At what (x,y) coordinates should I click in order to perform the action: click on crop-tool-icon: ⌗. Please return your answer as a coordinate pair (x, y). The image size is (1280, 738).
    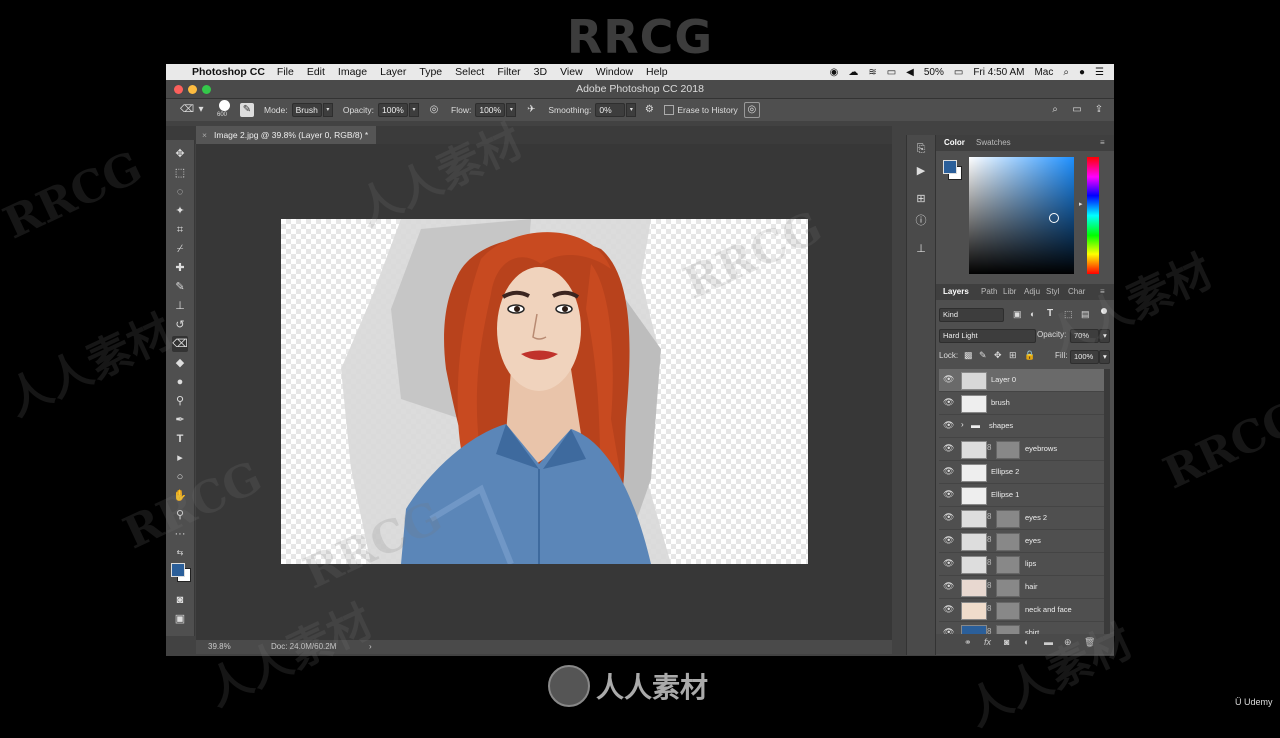
    Looking at the image, I should click on (180, 230).